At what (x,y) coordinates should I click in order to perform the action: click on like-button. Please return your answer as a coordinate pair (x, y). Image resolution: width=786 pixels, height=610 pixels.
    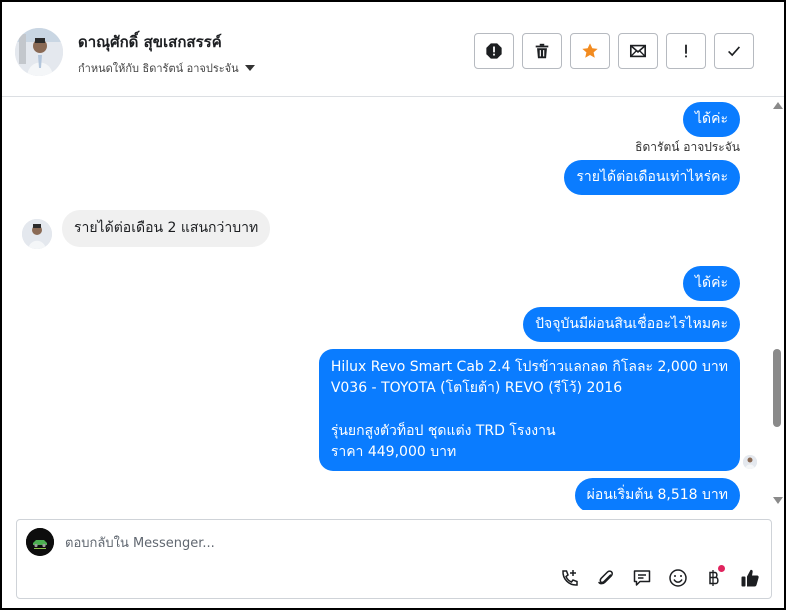
    Looking at the image, I should click on (750, 578).